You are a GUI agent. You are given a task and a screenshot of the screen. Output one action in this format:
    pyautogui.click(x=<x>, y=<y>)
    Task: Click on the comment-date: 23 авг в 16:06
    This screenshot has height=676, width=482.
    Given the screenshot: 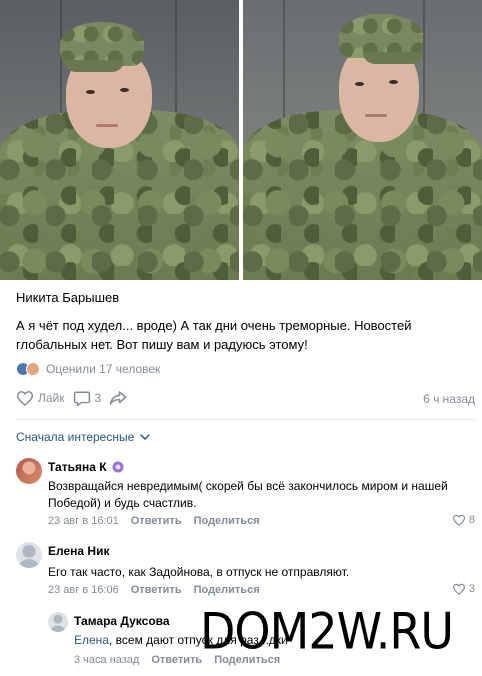 What is the action you would take?
    pyautogui.click(x=83, y=590)
    